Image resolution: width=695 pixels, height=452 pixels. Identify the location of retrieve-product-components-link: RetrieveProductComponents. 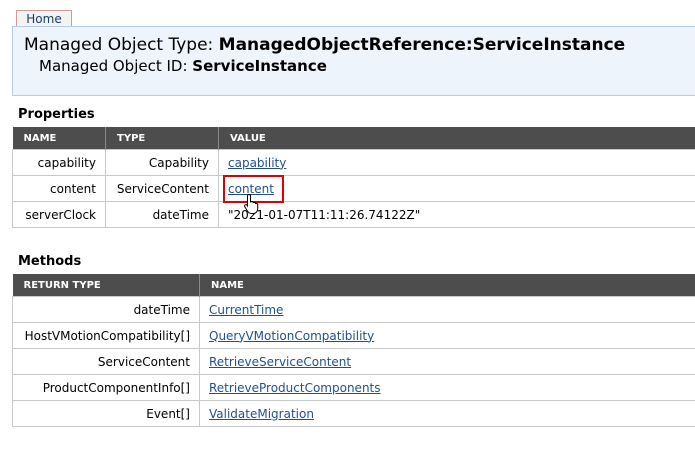
(295, 388).